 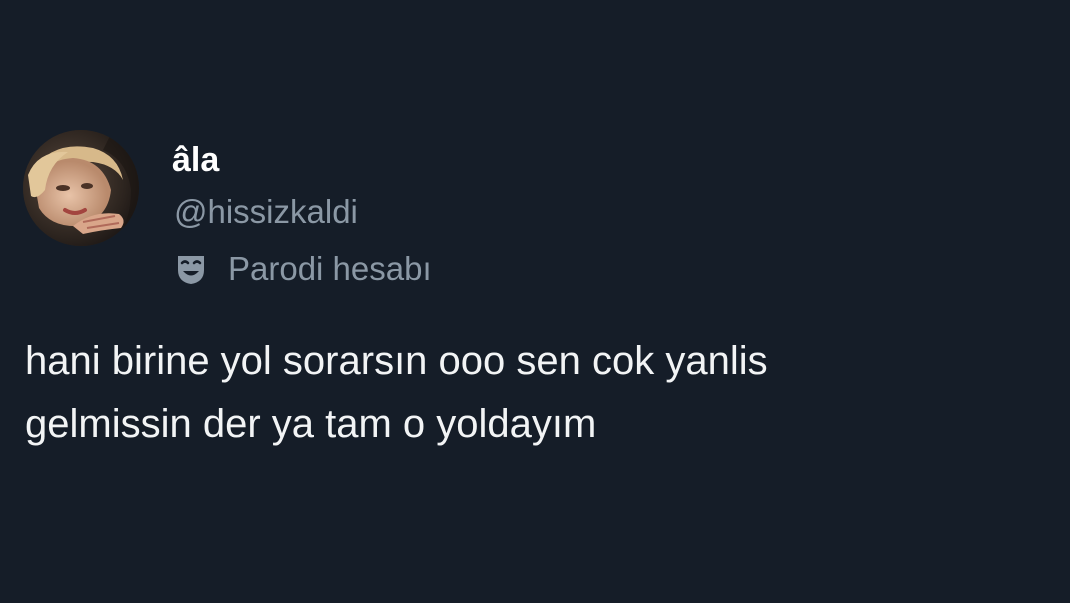 I want to click on tweet-text-line: gelmissin der ya tam o yoldayım, so click(x=311, y=424).